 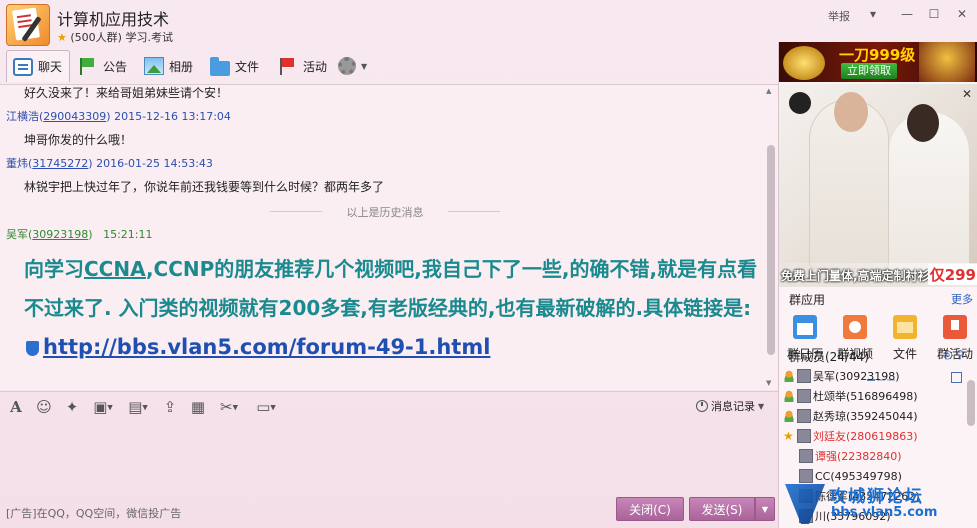 What do you see at coordinates (877, 55) in the screenshot?
I see `banner-text: 一刀999级` at bounding box center [877, 55].